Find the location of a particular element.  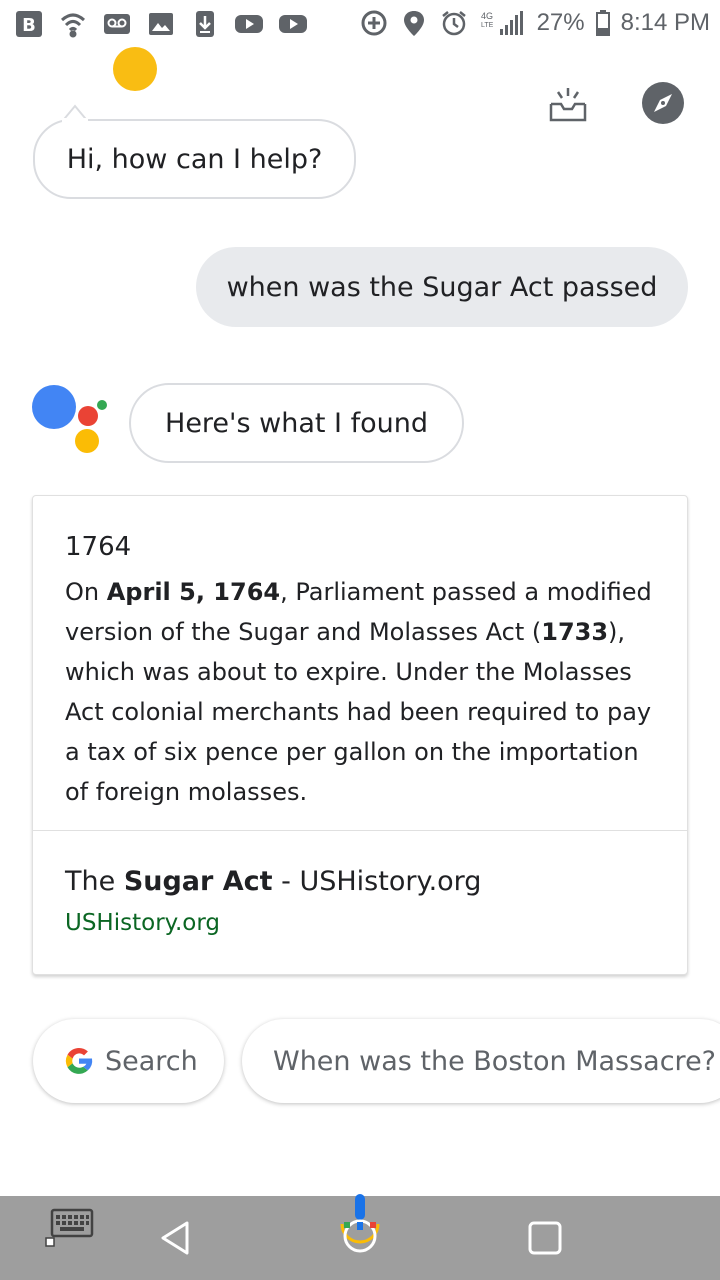

explore-compass-icon is located at coordinates (663, 103).